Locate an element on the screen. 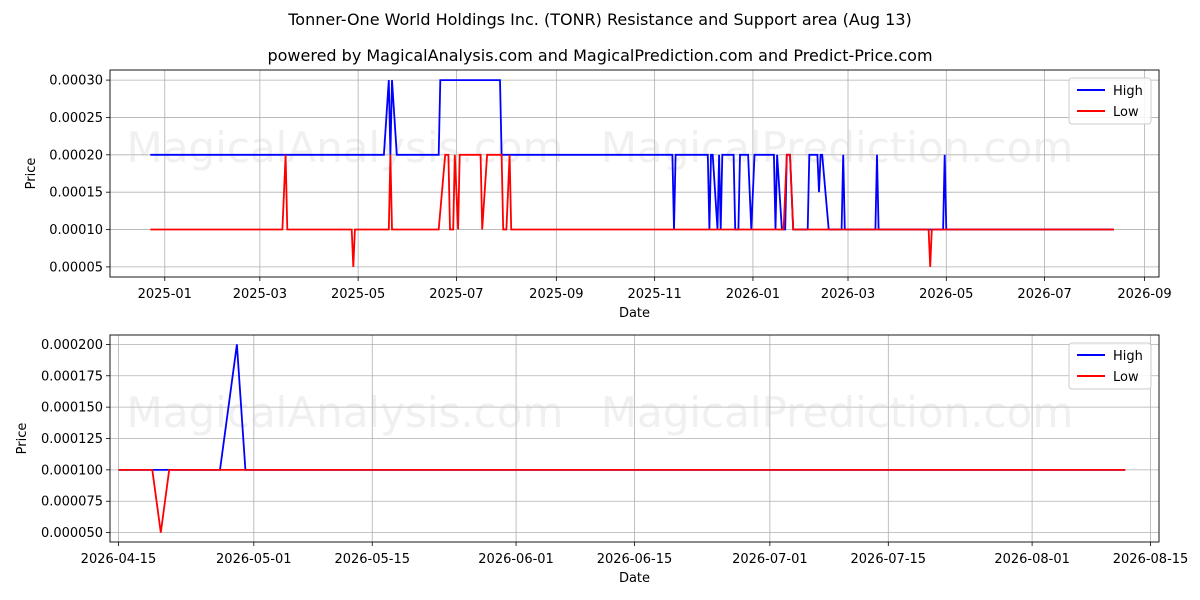 Image resolution: width=1200 pixels, height=600 pixels. x-tick-label: 2025-03 is located at coordinates (260, 294).